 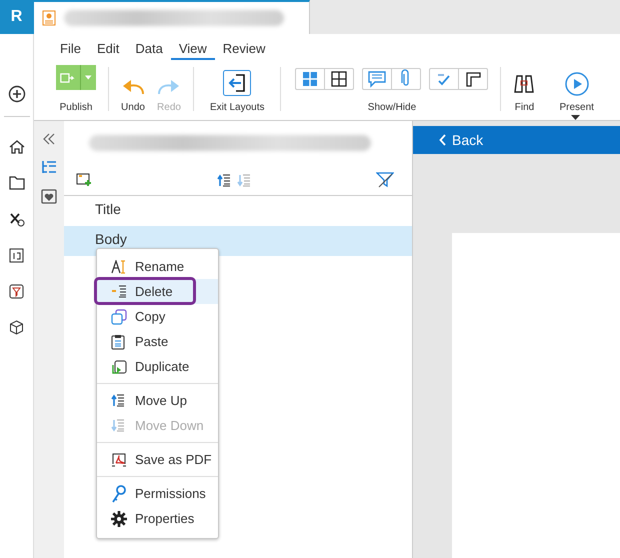 I want to click on keys-icon, so click(x=119, y=493).